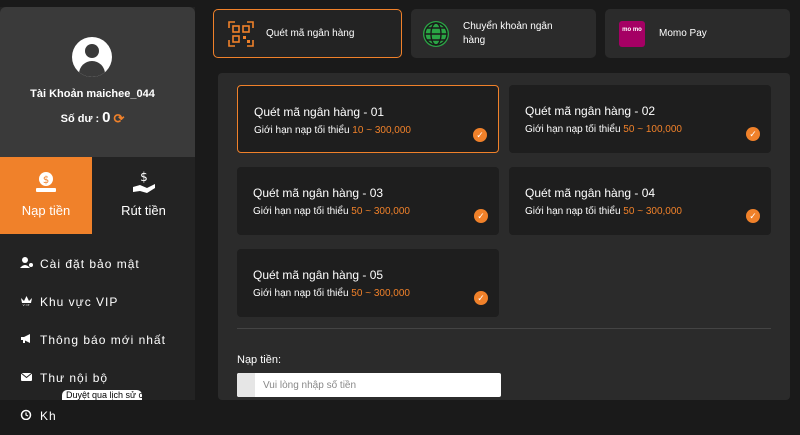 This screenshot has height=435, width=800. I want to click on card-limit: Giới hạn nạp tối thiểu 50 ~ 100,000, so click(603, 129).